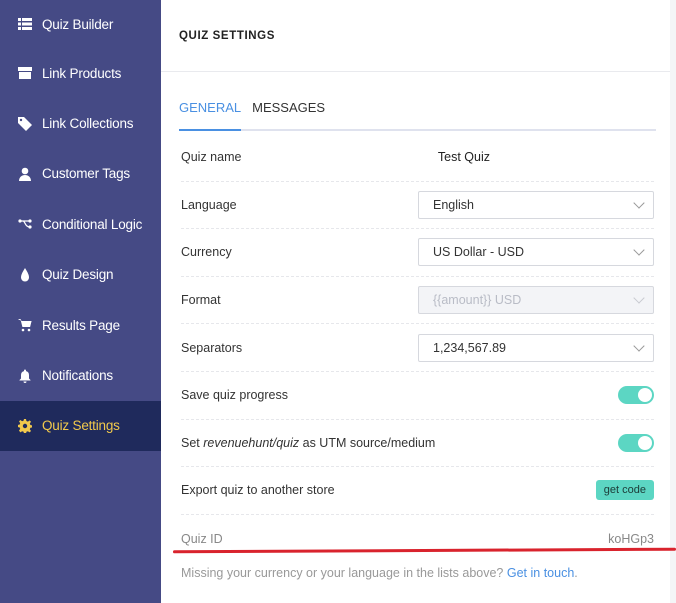  Describe the element at coordinates (202, 538) in the screenshot. I see `quiz-id-label: Quiz ID` at that location.